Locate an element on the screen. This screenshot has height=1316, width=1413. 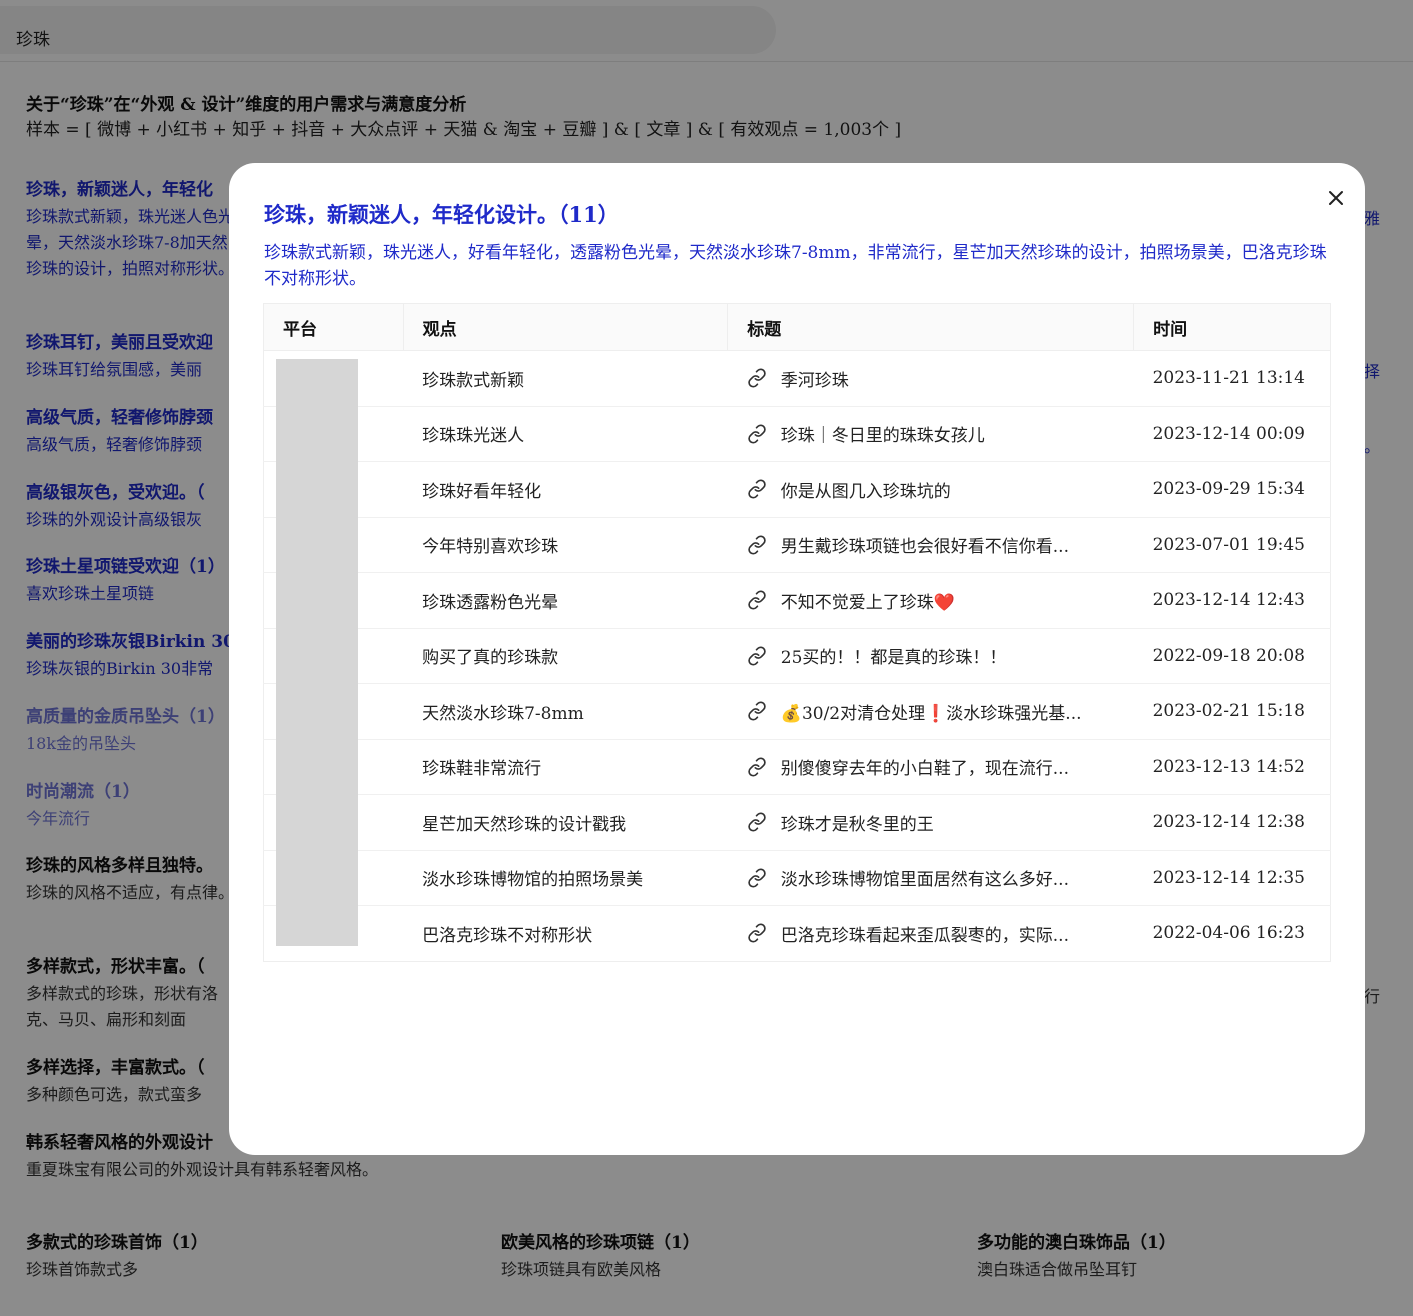
title-link: 珍珠才是秋冬里的王 is located at coordinates (857, 822).